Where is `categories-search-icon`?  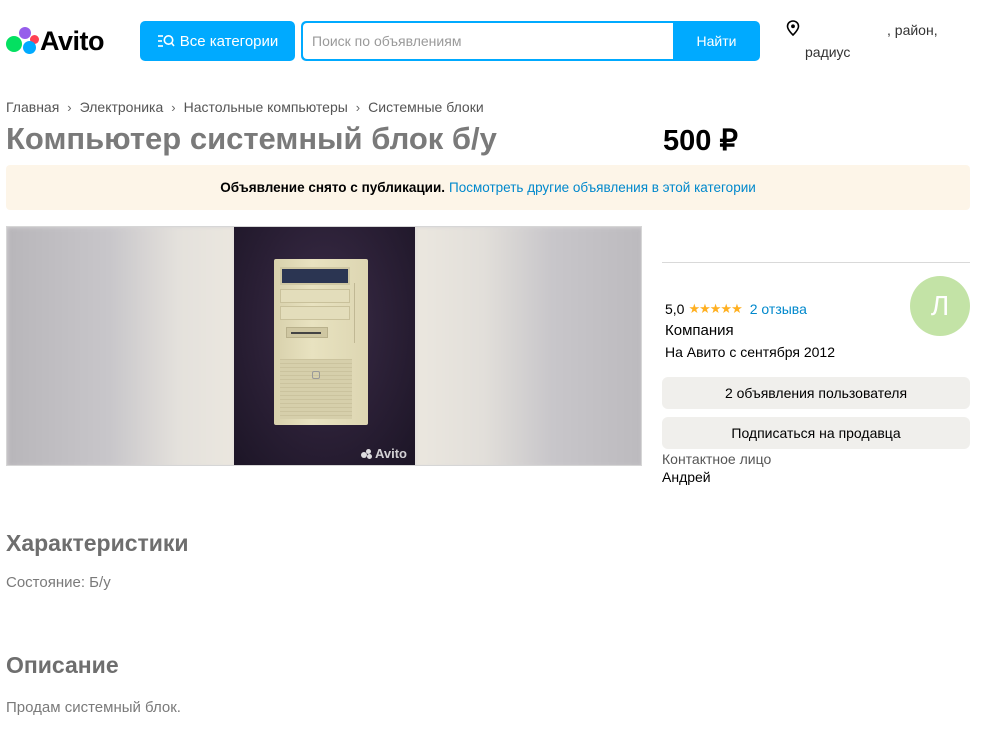
categories-search-icon is located at coordinates (166, 41).